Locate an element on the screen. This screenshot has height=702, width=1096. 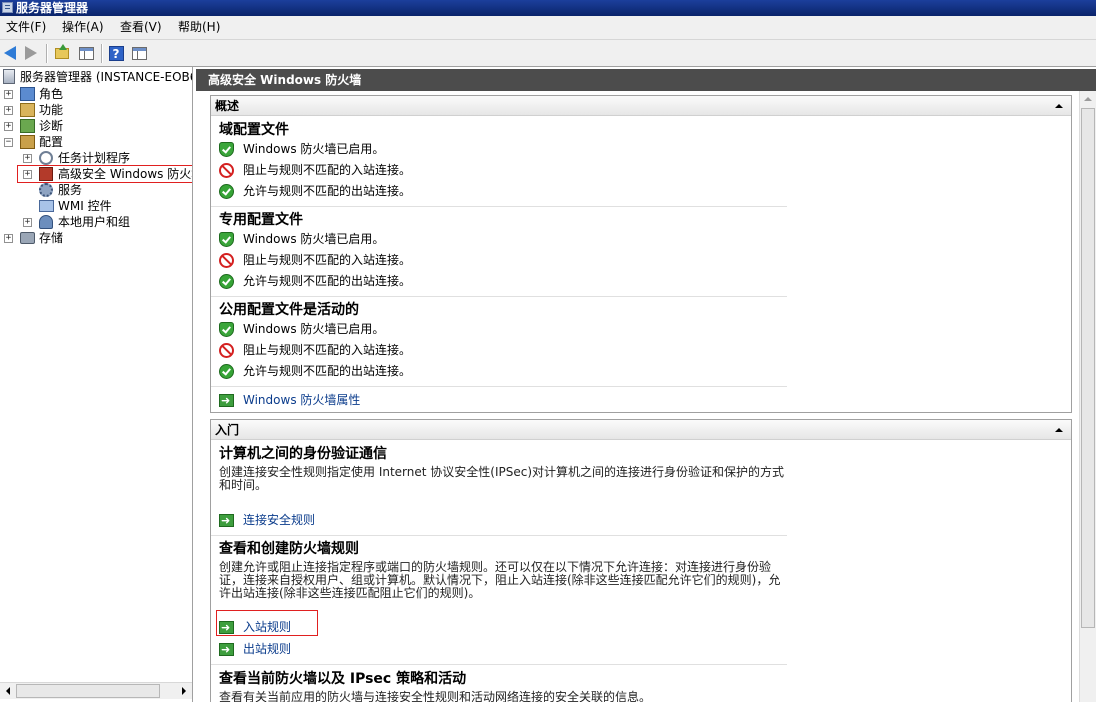
private-profile-title: 专用配置文件 is located at coordinates (261, 220).